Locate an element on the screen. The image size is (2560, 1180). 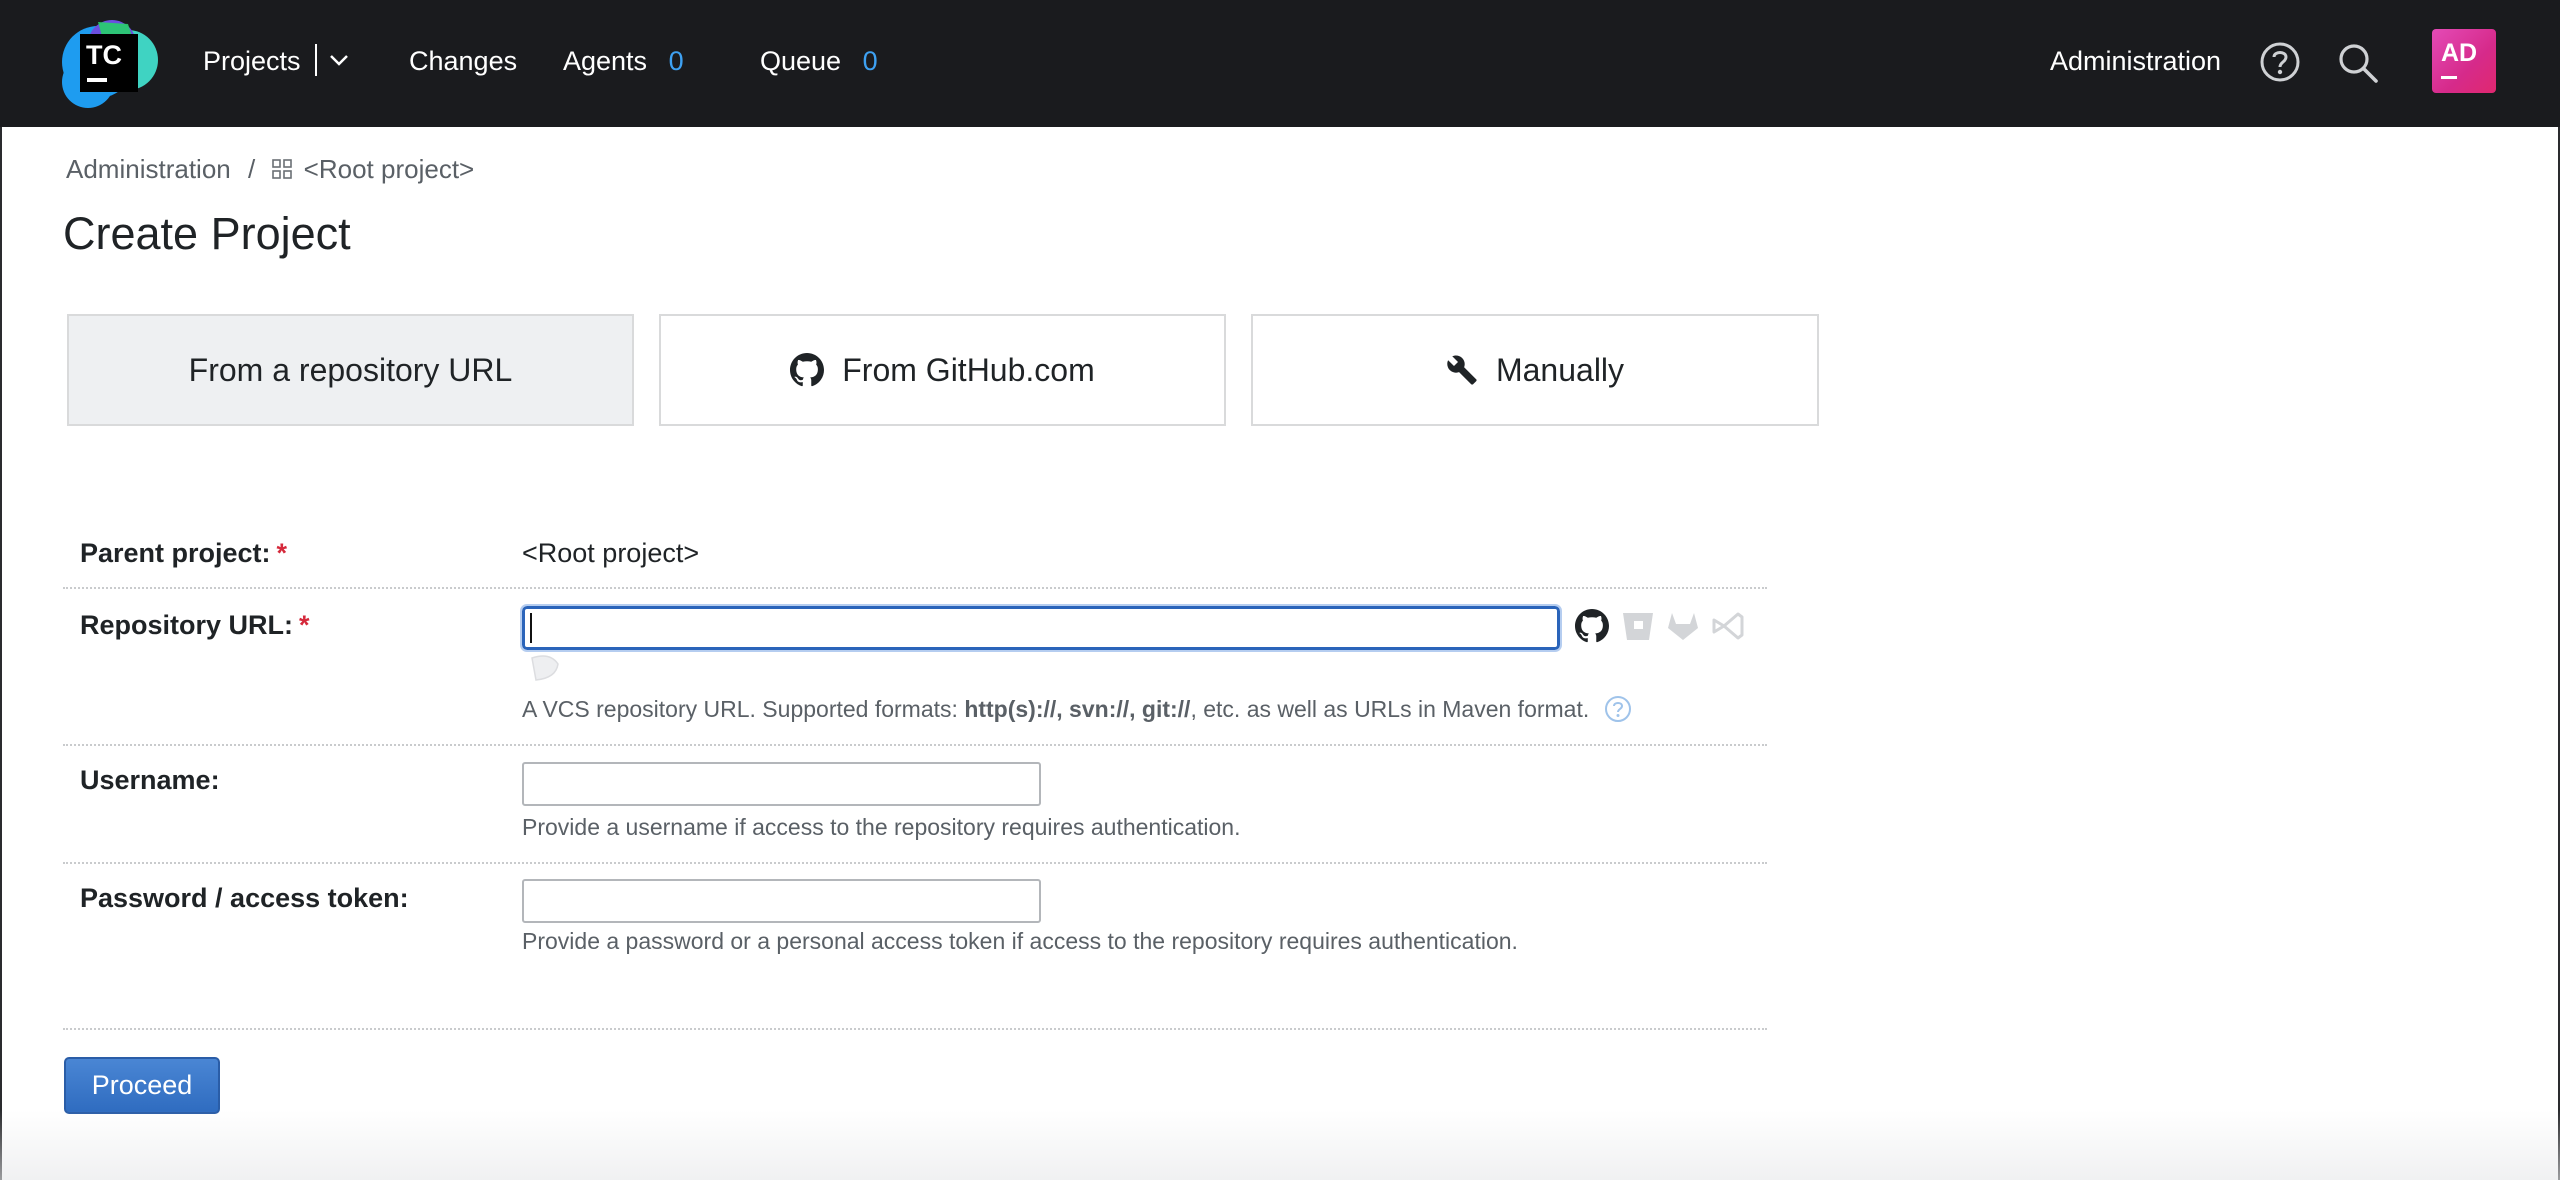
administration-link: Administration is located at coordinates (2135, 61).